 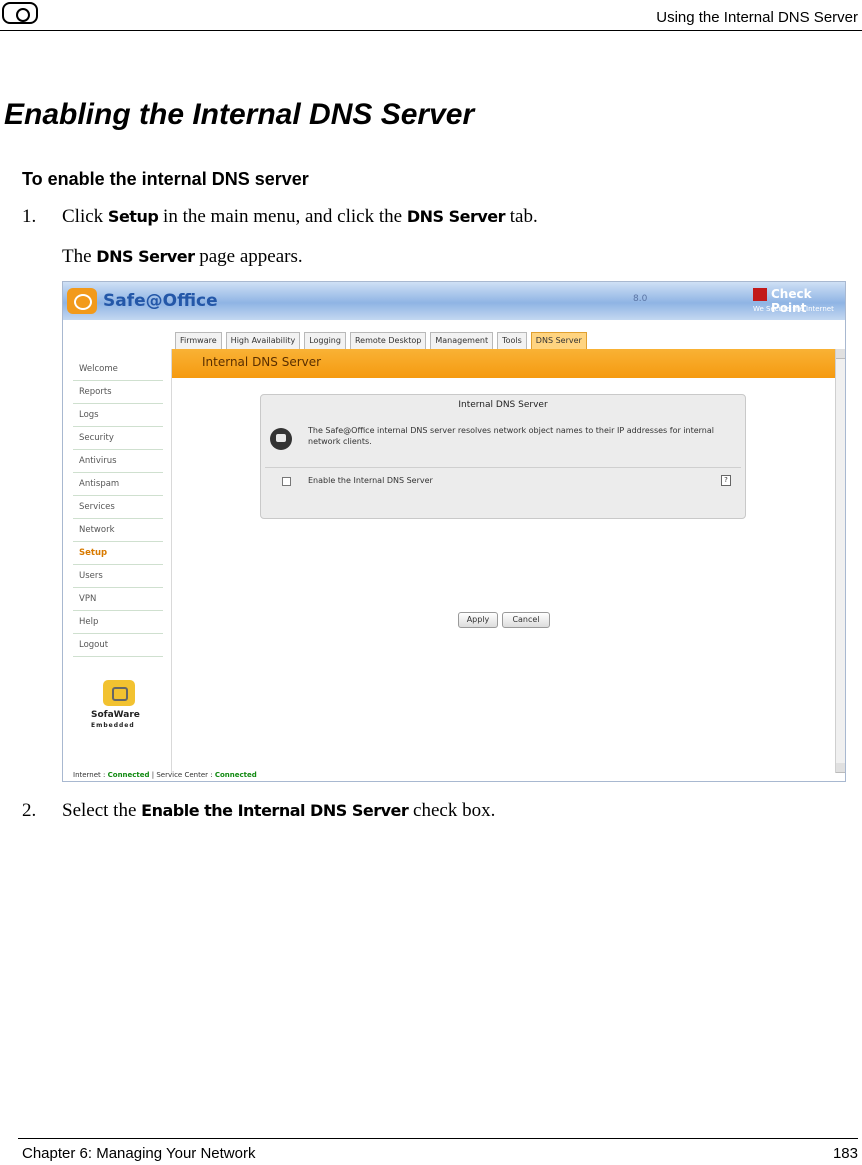 I want to click on ui-term: Setup, so click(x=133, y=216).